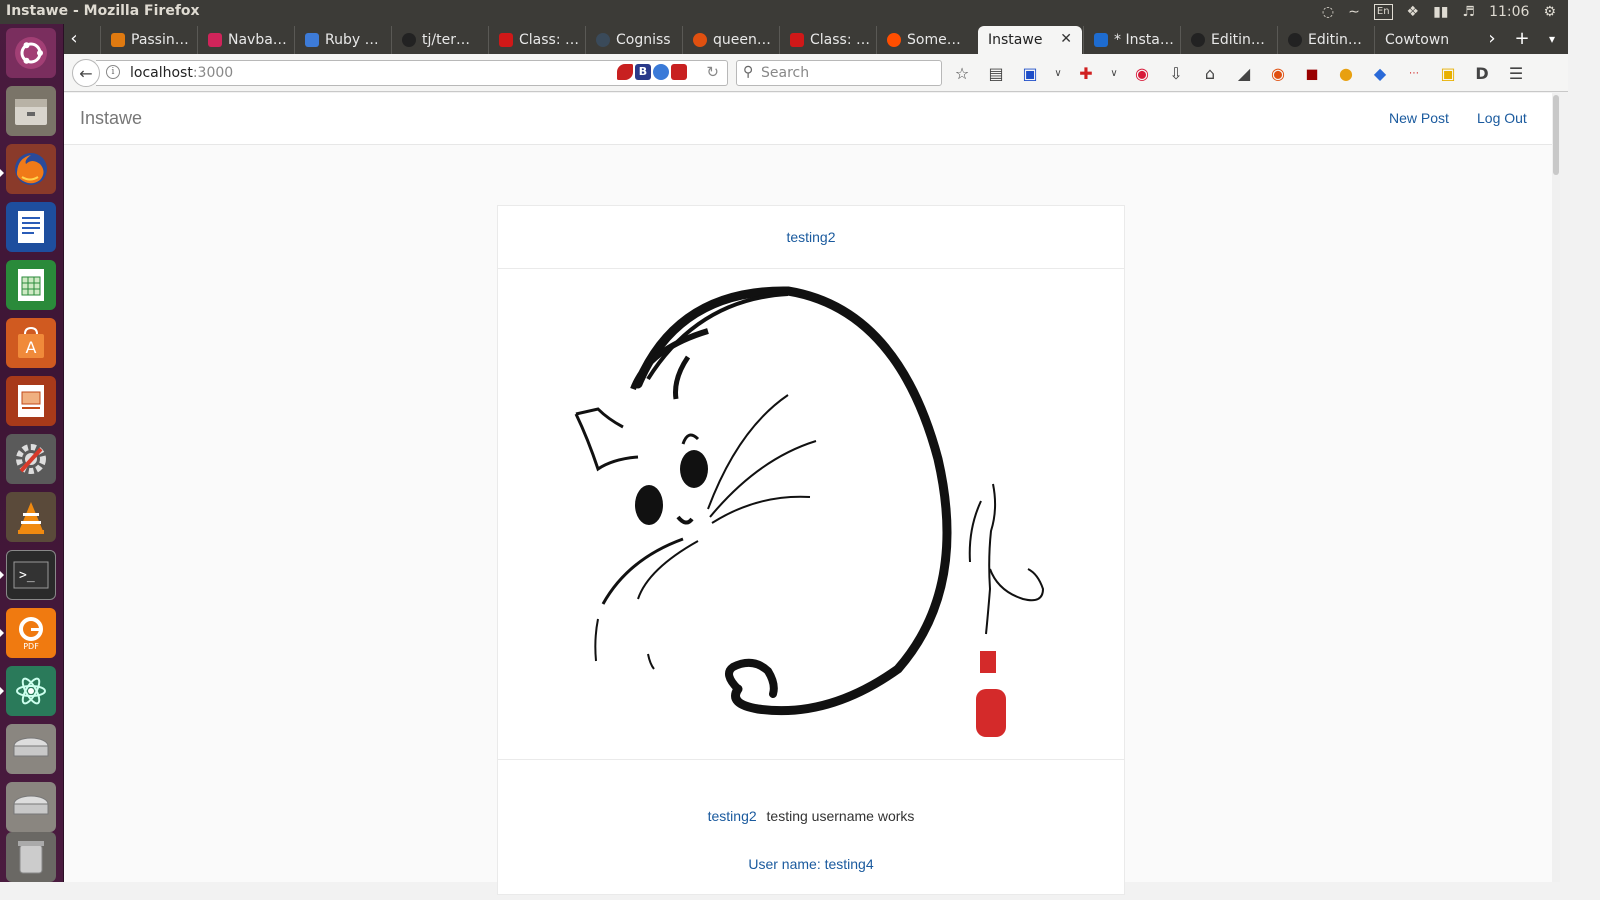 This screenshot has width=1600, height=900. Describe the element at coordinates (712, 72) in the screenshot. I see `reload-icon: ↻` at that location.